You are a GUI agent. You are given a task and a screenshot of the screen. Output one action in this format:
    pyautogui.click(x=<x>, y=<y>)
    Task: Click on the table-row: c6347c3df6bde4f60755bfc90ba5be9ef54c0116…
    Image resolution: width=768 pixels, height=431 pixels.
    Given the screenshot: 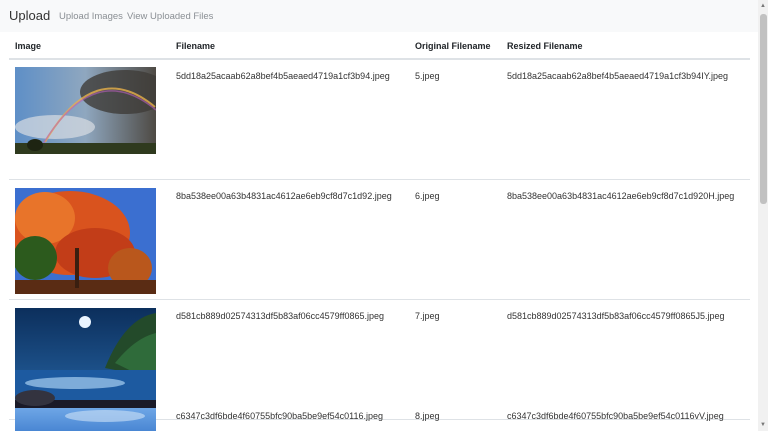 What is the action you would take?
    pyautogui.click(x=379, y=415)
    